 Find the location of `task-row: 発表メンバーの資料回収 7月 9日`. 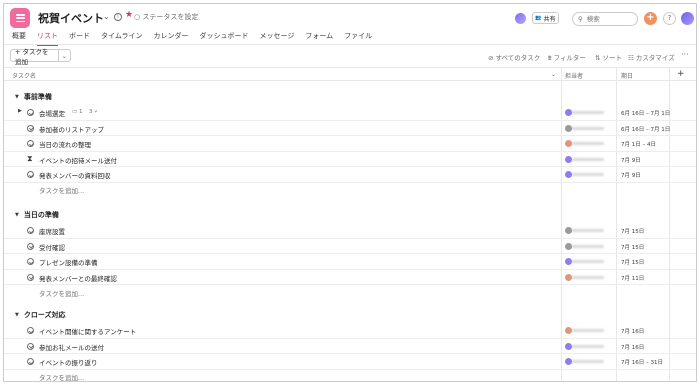

task-row: 発表メンバーの資料回収 7月 9日 is located at coordinates (350, 175).